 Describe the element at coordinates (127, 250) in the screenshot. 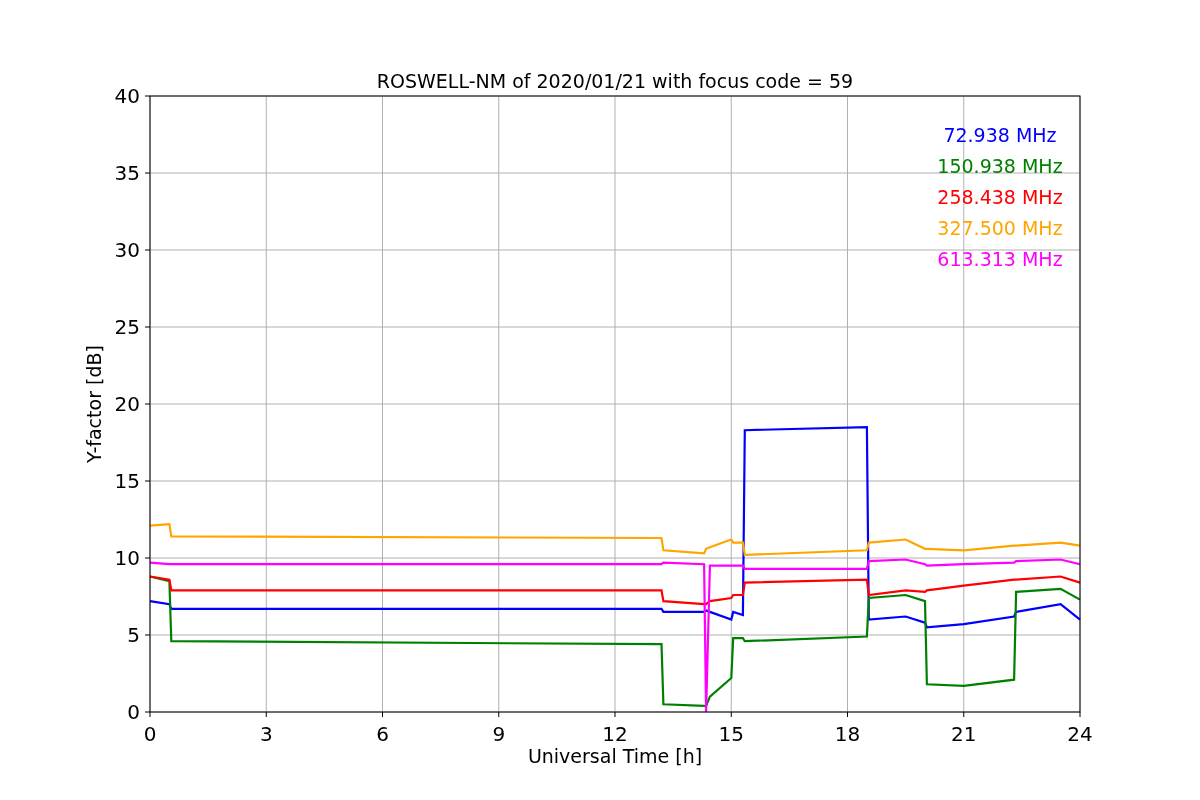

I see `tick-label: 30` at that location.